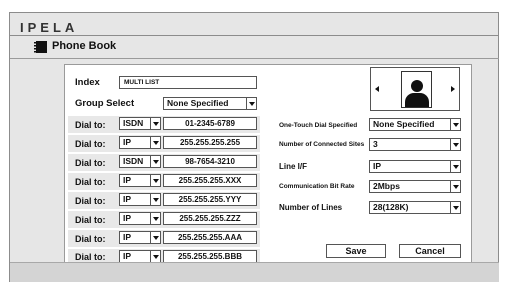 This screenshot has height=287, width=509. Describe the element at coordinates (210, 161) in the screenshot. I see `dial-number-field: 98-7654-3210` at that location.